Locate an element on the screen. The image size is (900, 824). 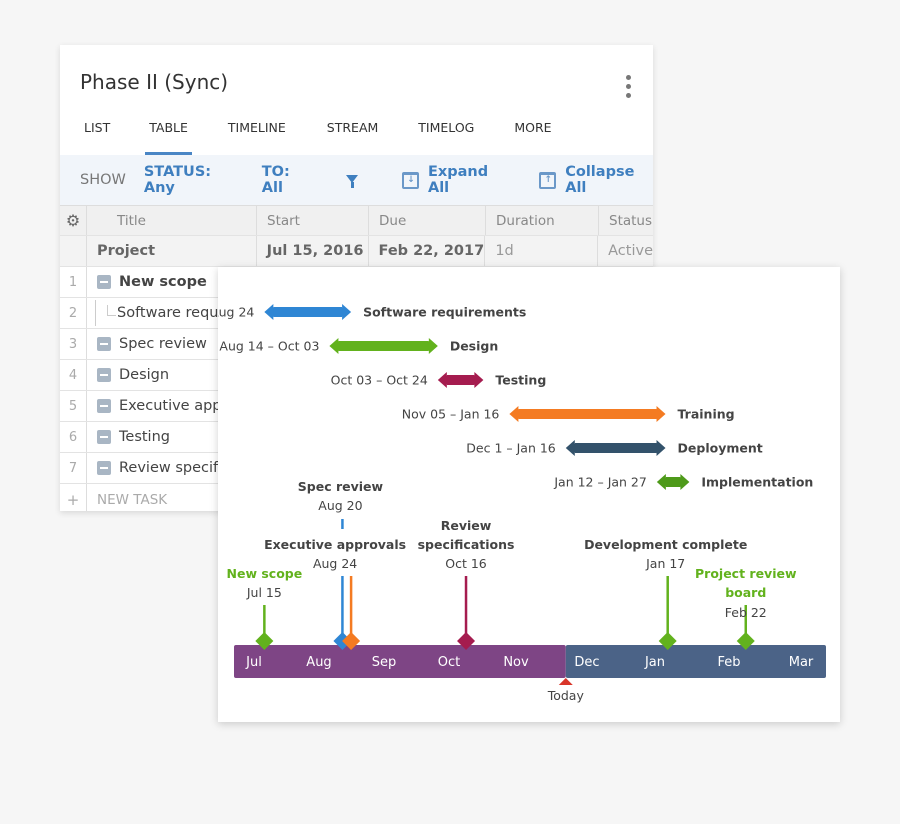
tab-more: MORE is located at coordinates (532, 138).